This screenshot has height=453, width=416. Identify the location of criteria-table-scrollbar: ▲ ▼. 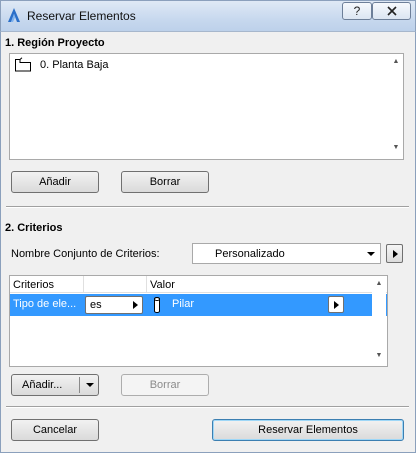
(379, 321).